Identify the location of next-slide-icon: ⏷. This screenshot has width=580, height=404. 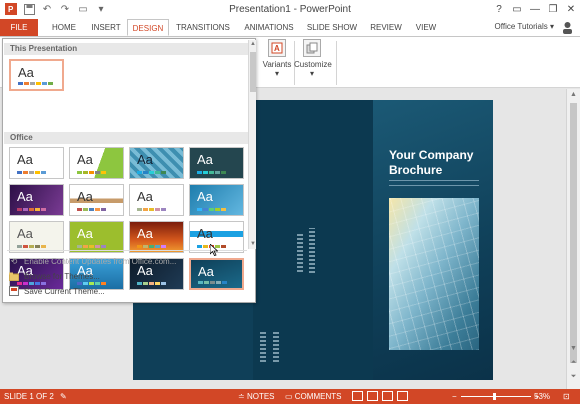
(573, 377).